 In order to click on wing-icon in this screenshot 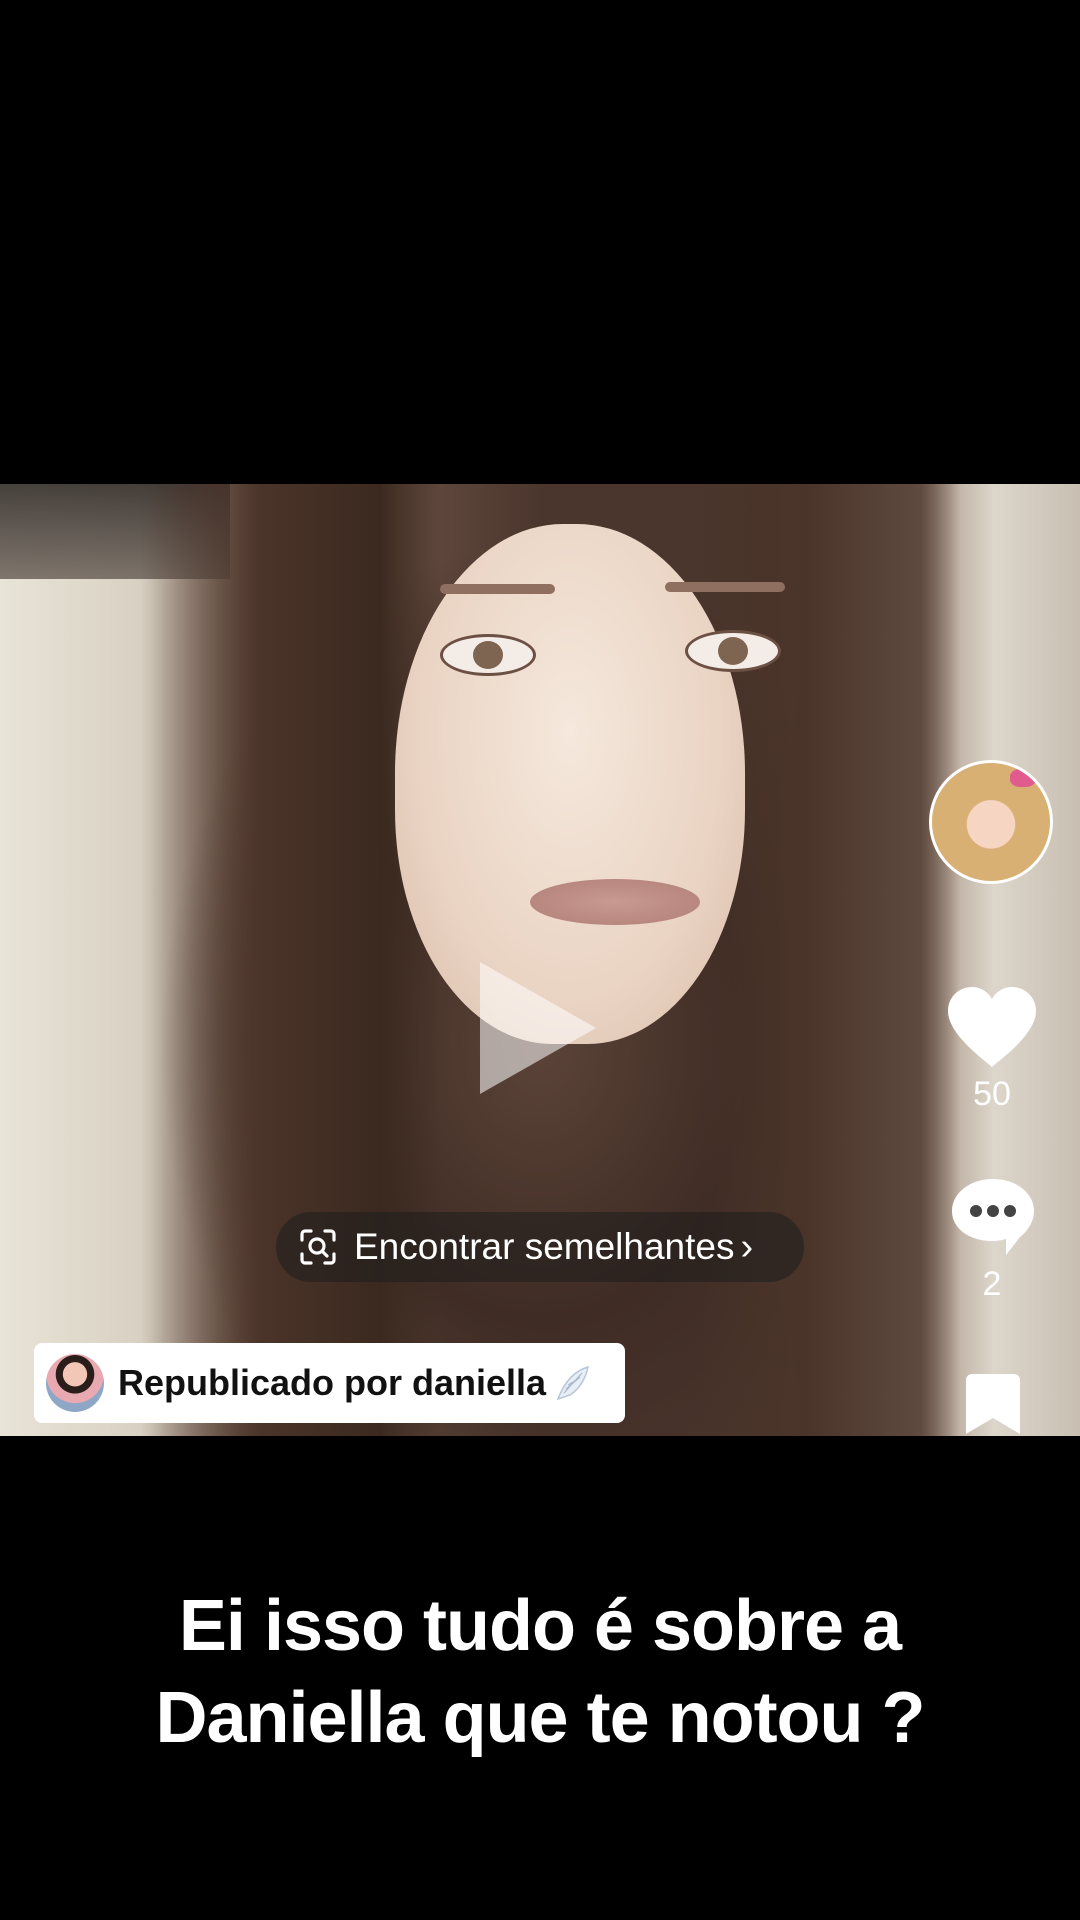, I will do `click(573, 1383)`.